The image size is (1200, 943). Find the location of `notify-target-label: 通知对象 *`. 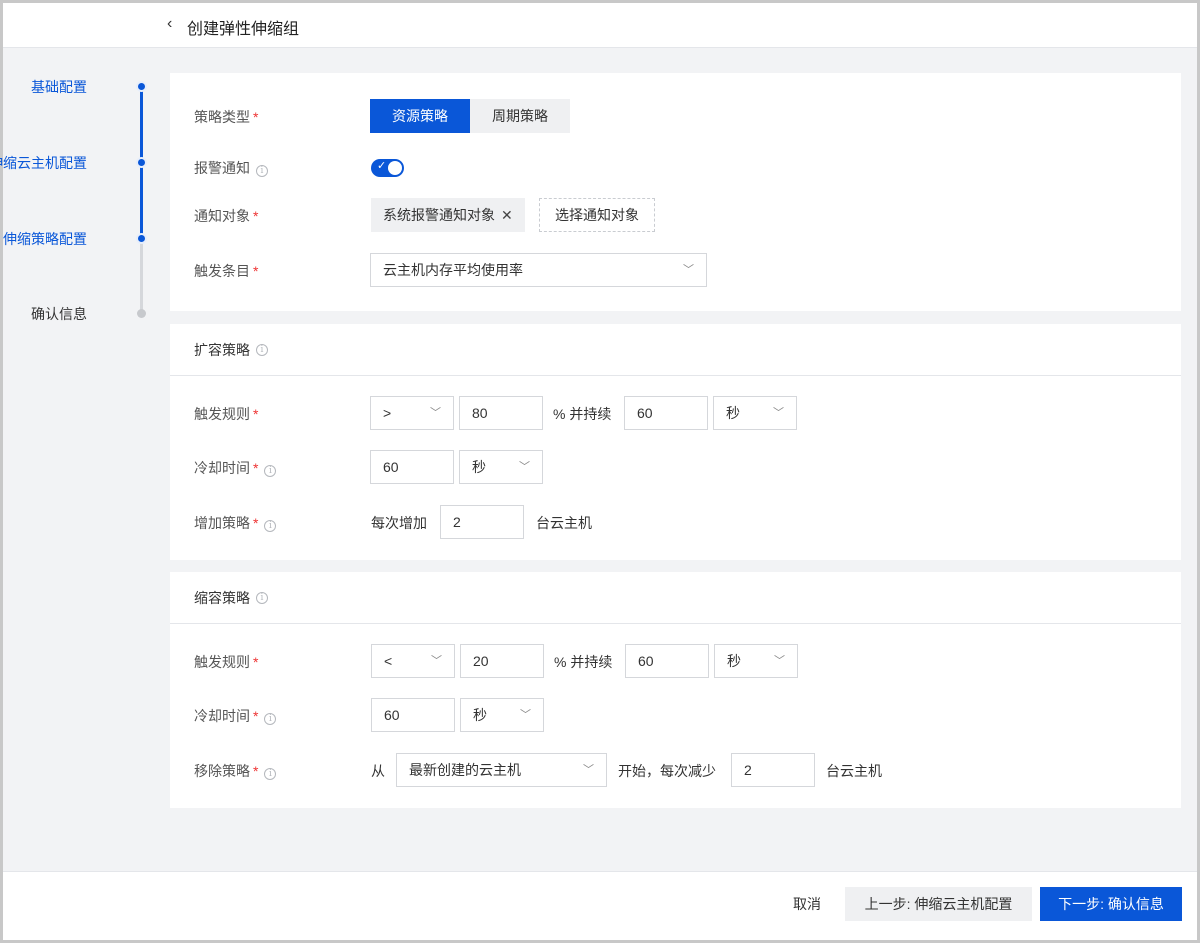

notify-target-label: 通知对象 * is located at coordinates (226, 216).